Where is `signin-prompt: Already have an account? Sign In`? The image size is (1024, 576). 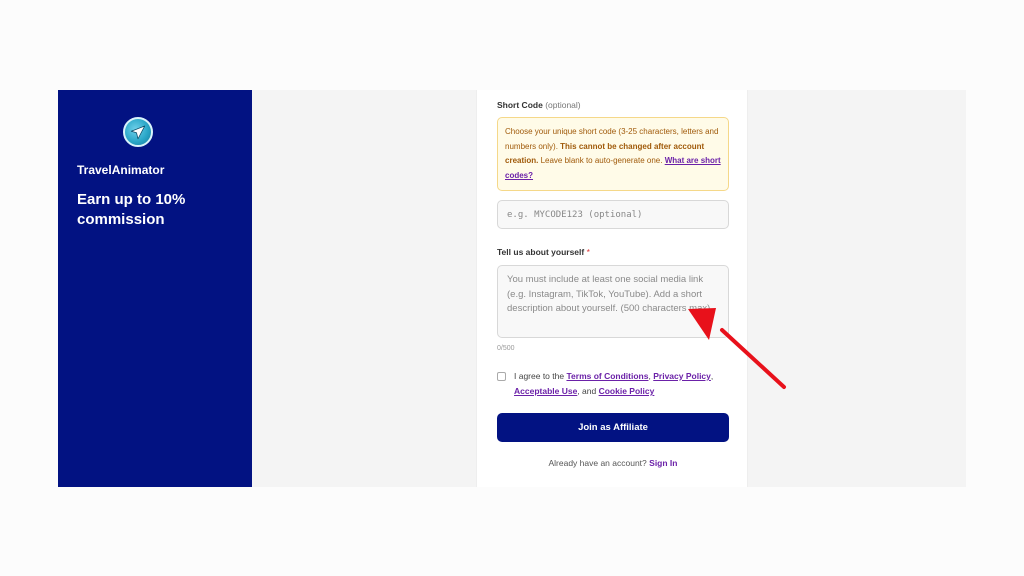 signin-prompt: Already have an account? Sign In is located at coordinates (613, 463).